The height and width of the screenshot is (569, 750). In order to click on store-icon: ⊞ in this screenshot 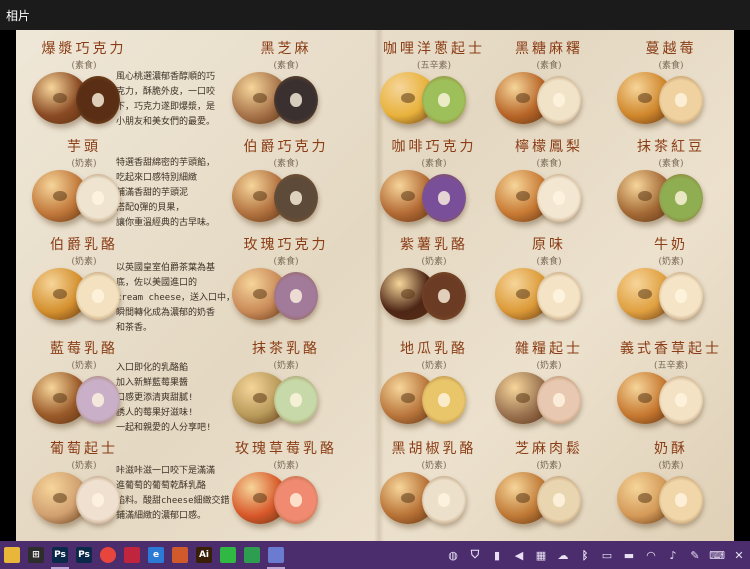, I will do `click(36, 555)`.